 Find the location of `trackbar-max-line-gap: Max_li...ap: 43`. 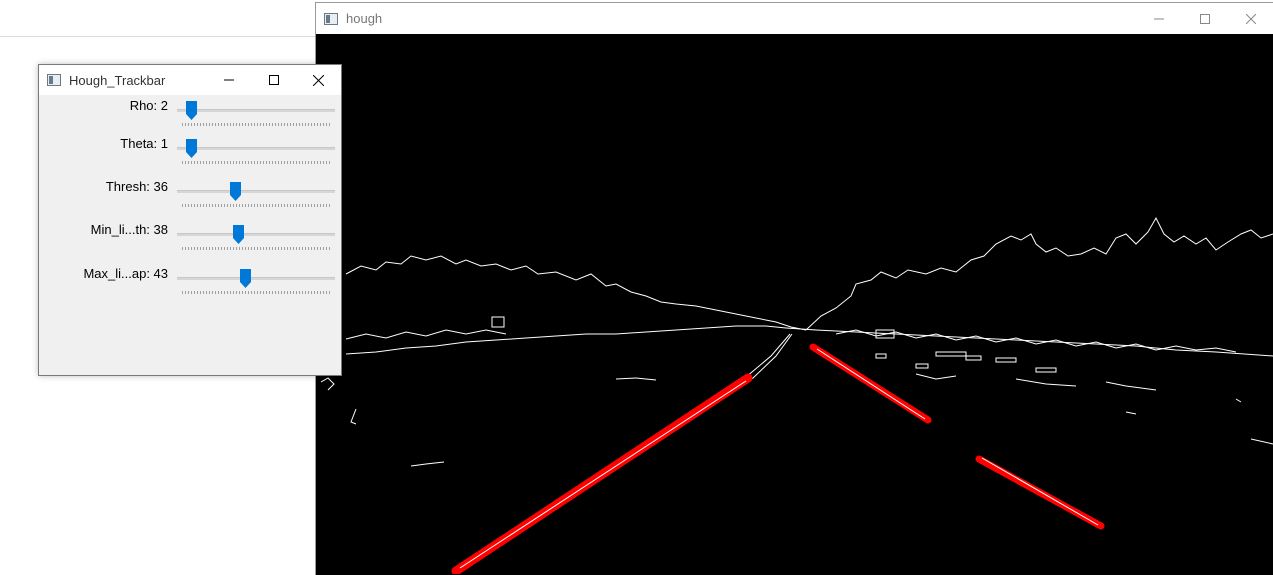

trackbar-max-line-gap: Max_li...ap: 43 is located at coordinates (190, 286).